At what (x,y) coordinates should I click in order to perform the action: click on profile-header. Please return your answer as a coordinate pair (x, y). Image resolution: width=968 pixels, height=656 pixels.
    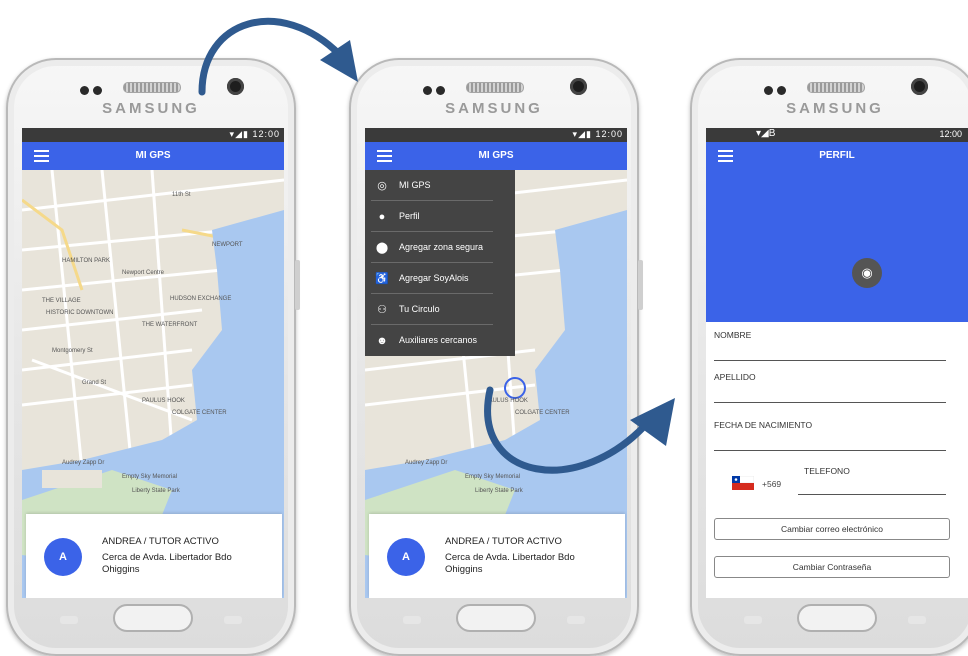
    Looking at the image, I should click on (837, 246).